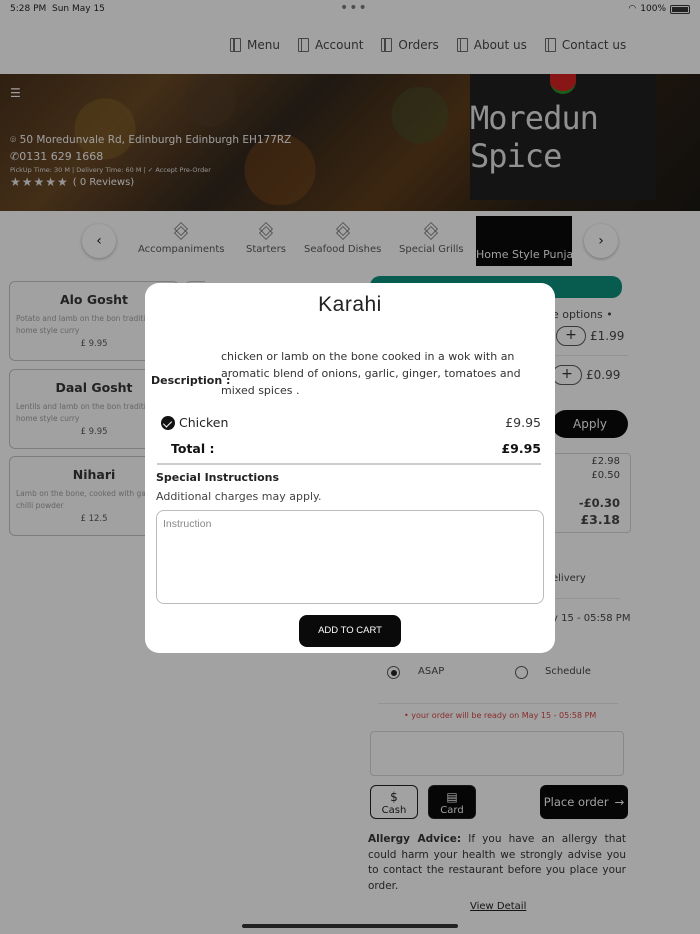  Describe the element at coordinates (168, 423) in the screenshot. I see `check-circle-icon` at that location.